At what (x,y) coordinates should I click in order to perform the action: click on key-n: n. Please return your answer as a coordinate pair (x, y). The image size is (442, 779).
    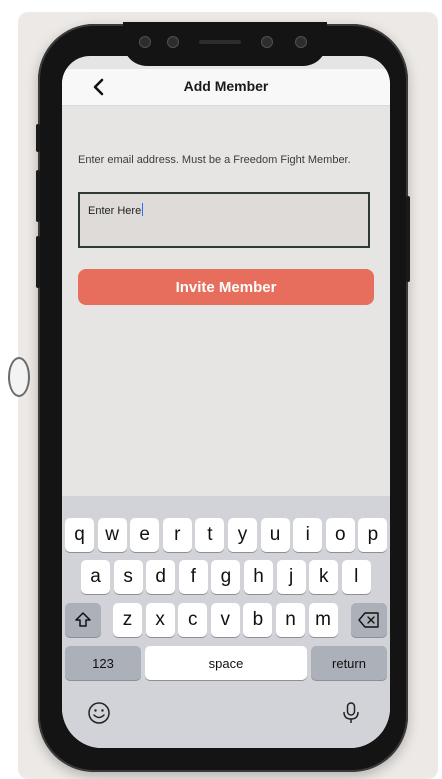
    Looking at the image, I should click on (290, 620).